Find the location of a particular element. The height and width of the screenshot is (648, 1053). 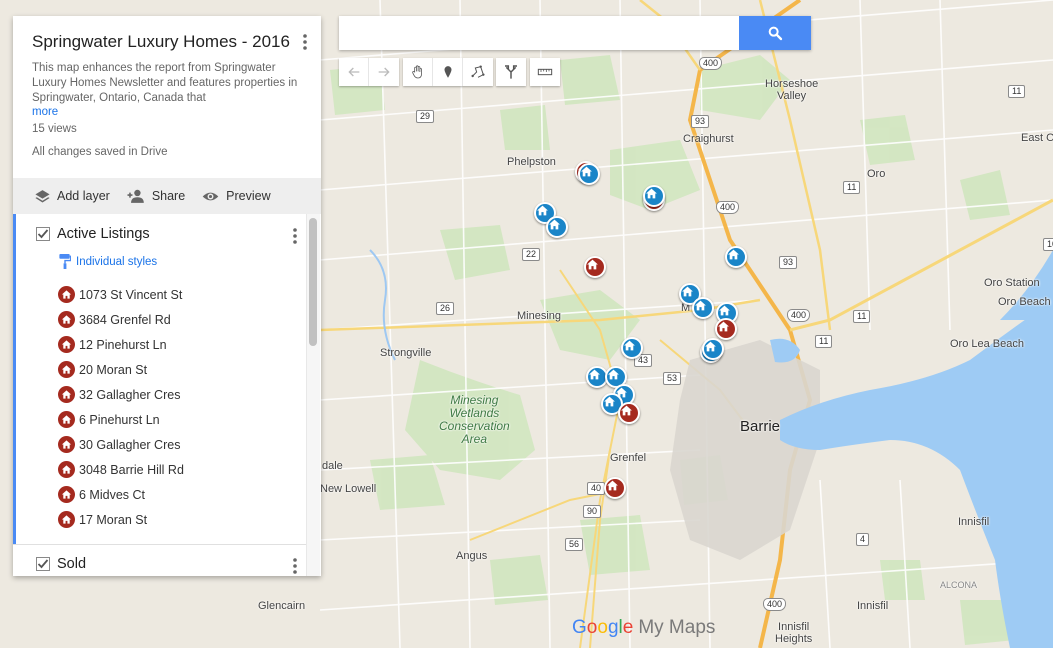

individual-styles-link: Individual styles is located at coordinates (108, 261).